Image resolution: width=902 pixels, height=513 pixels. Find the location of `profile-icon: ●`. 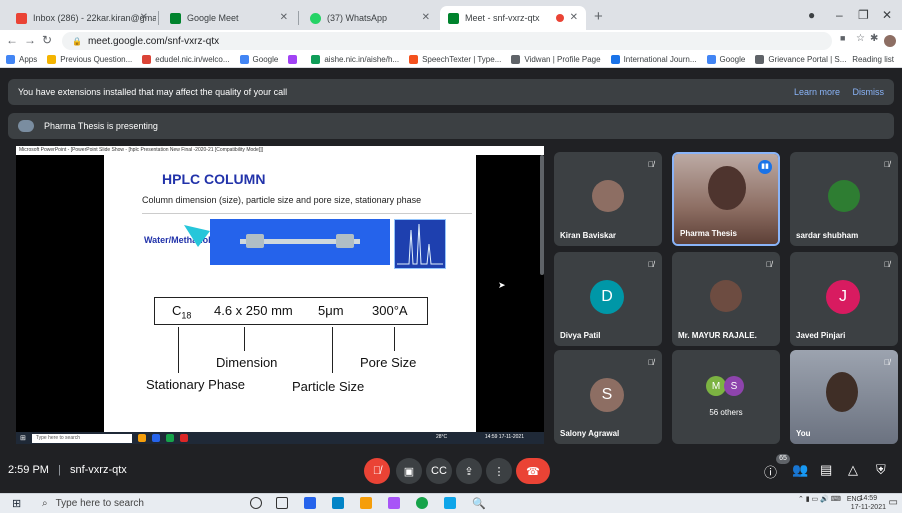

profile-icon: ● is located at coordinates (811, 15).